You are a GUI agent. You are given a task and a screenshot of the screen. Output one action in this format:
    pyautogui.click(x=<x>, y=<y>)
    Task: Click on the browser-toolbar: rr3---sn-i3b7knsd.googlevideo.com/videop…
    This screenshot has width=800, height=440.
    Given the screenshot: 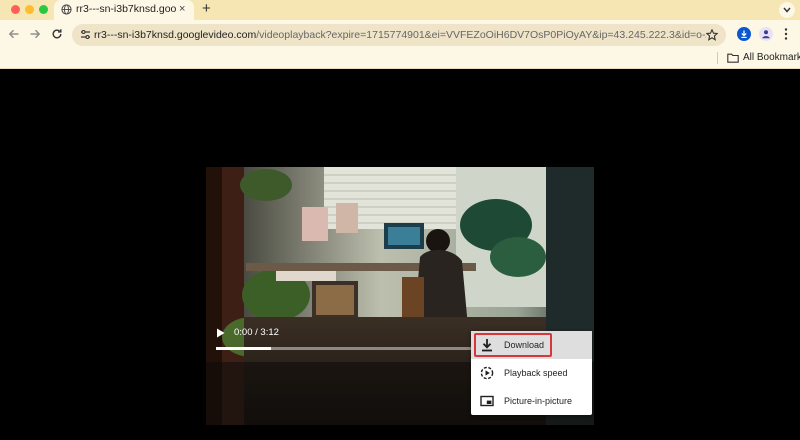 What is the action you would take?
    pyautogui.click(x=400, y=34)
    